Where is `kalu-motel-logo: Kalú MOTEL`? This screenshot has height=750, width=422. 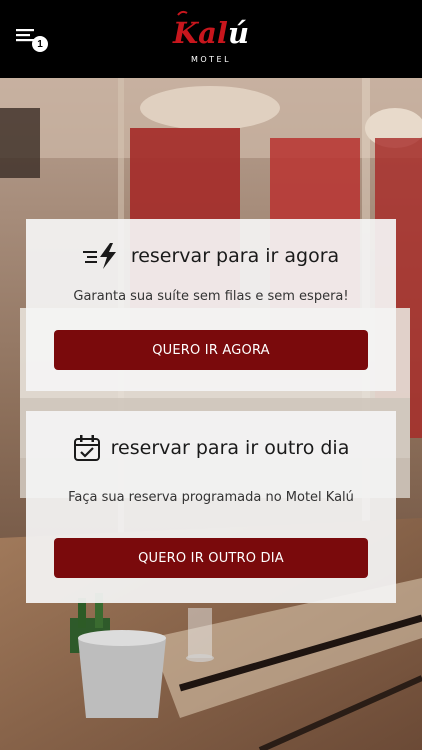
kalu-motel-logo: Kalú MOTEL is located at coordinates (211, 38).